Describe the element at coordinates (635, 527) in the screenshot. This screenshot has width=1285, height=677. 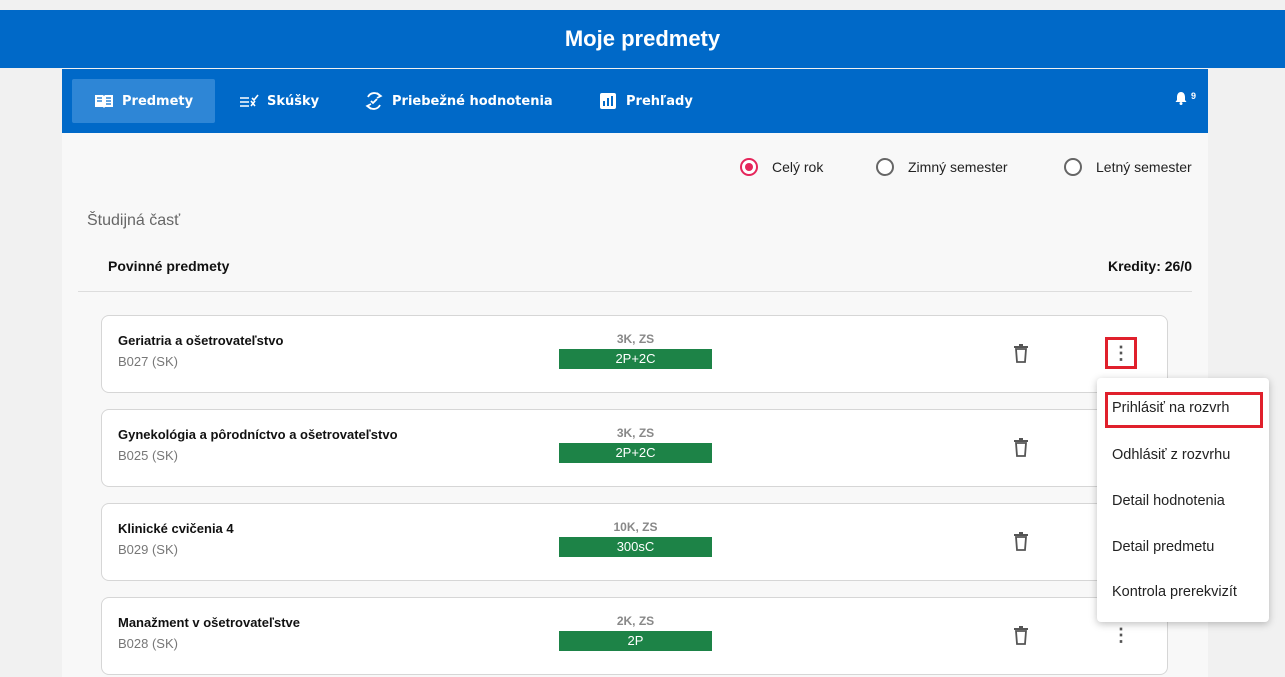
I see `course-credits: 10K, ZS` at that location.